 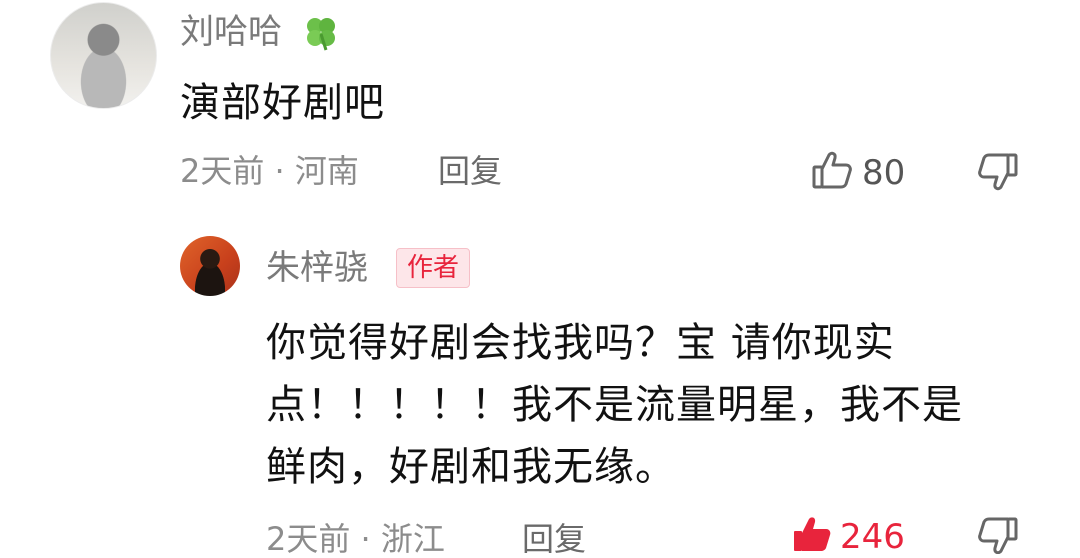 What do you see at coordinates (269, 171) in the screenshot?
I see `comment1-meta: 2天前 · 河南` at bounding box center [269, 171].